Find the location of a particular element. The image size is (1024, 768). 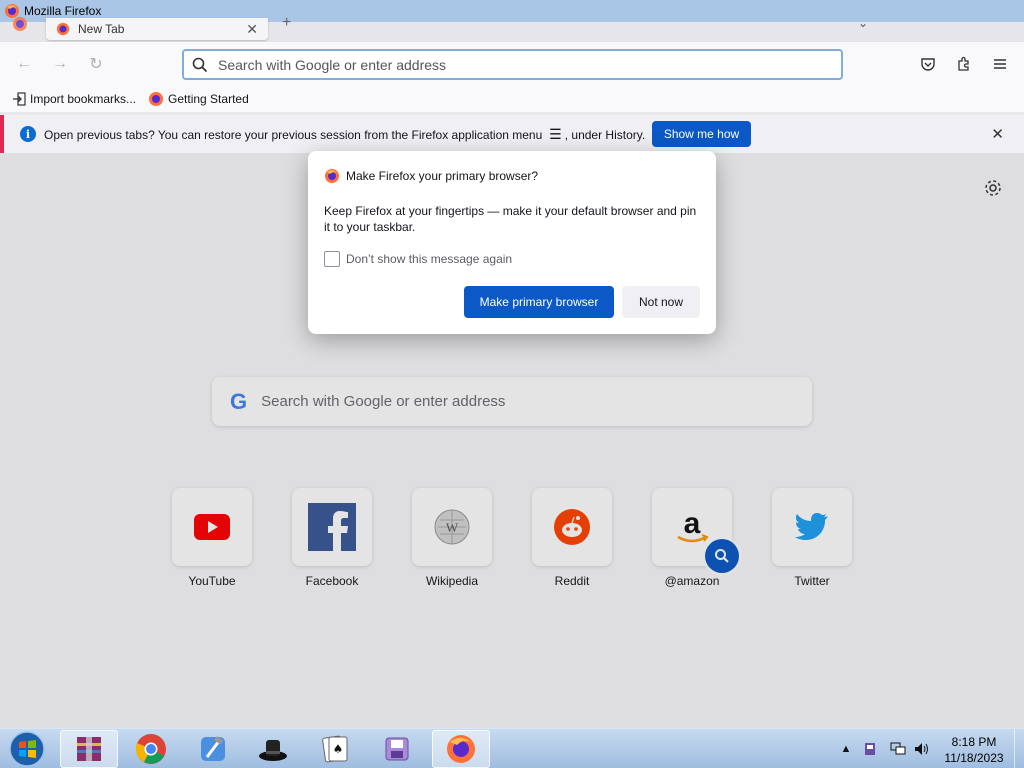

dialog-header: Make Firefox your primary browser? is located at coordinates (431, 176).